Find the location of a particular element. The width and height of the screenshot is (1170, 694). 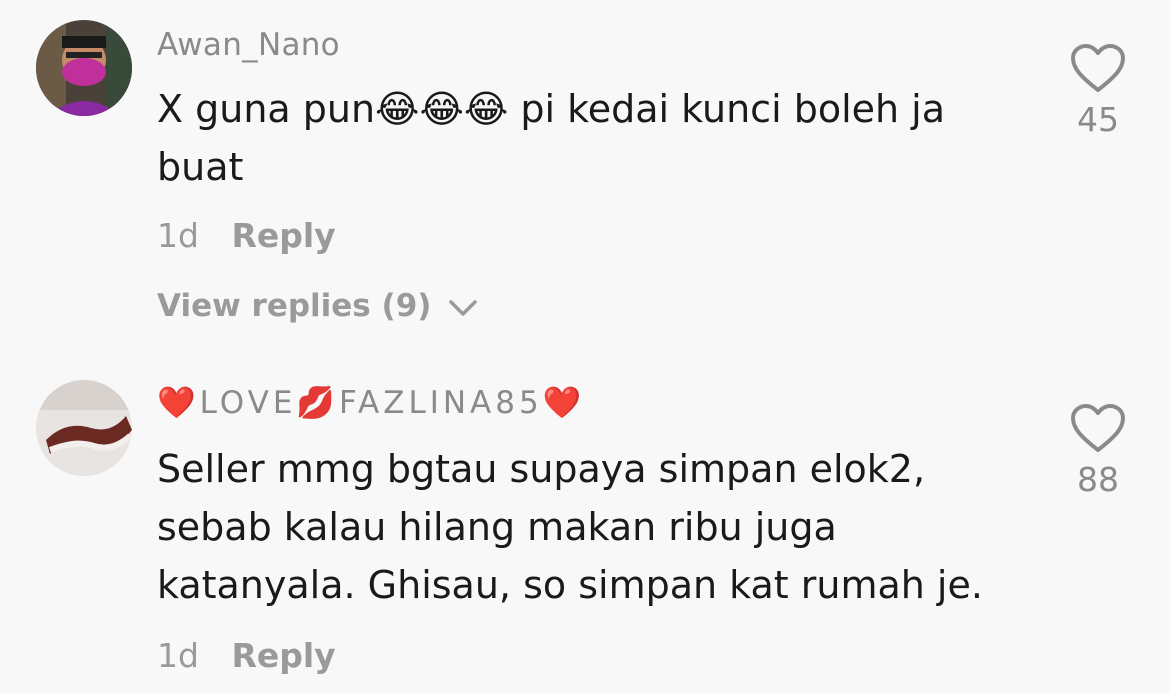

like-button: 45 is located at coordinates (1098, 91).